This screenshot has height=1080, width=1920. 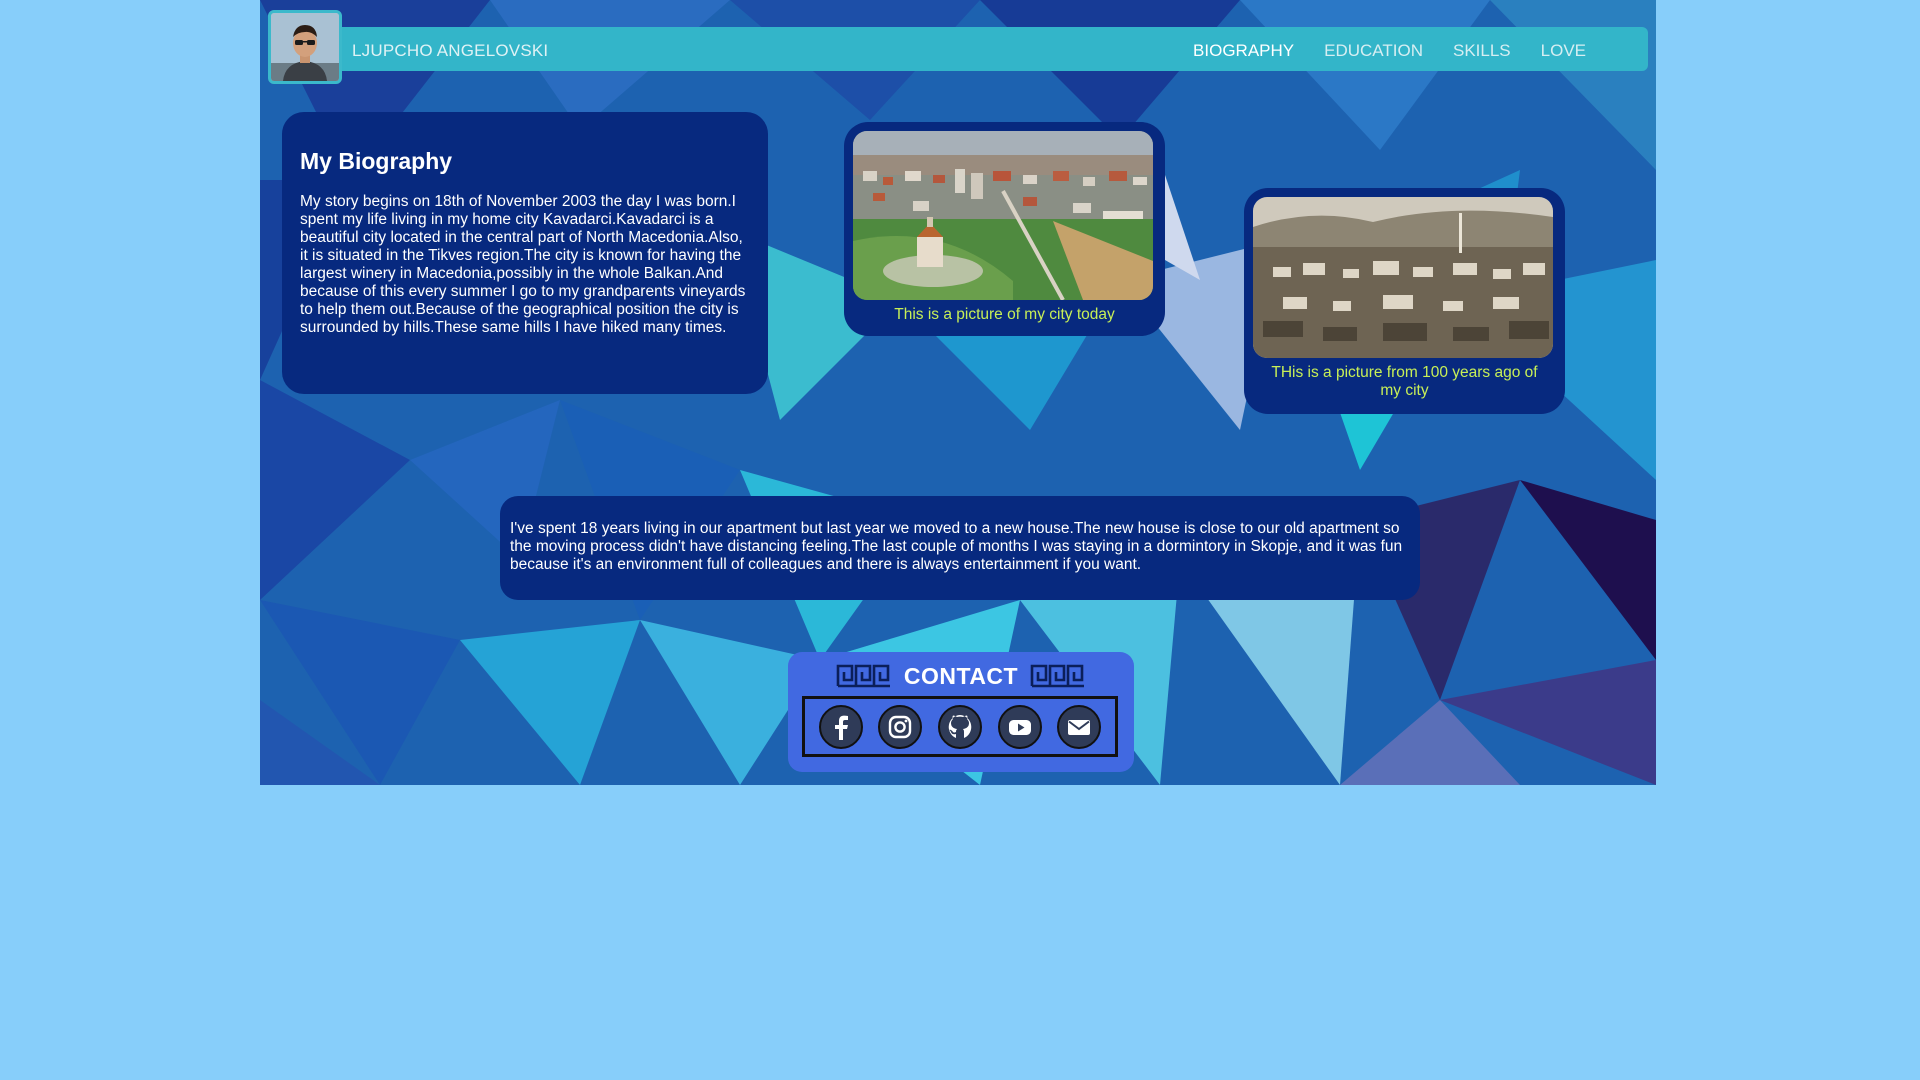 I want to click on email-link, so click(x=1079, y=726).